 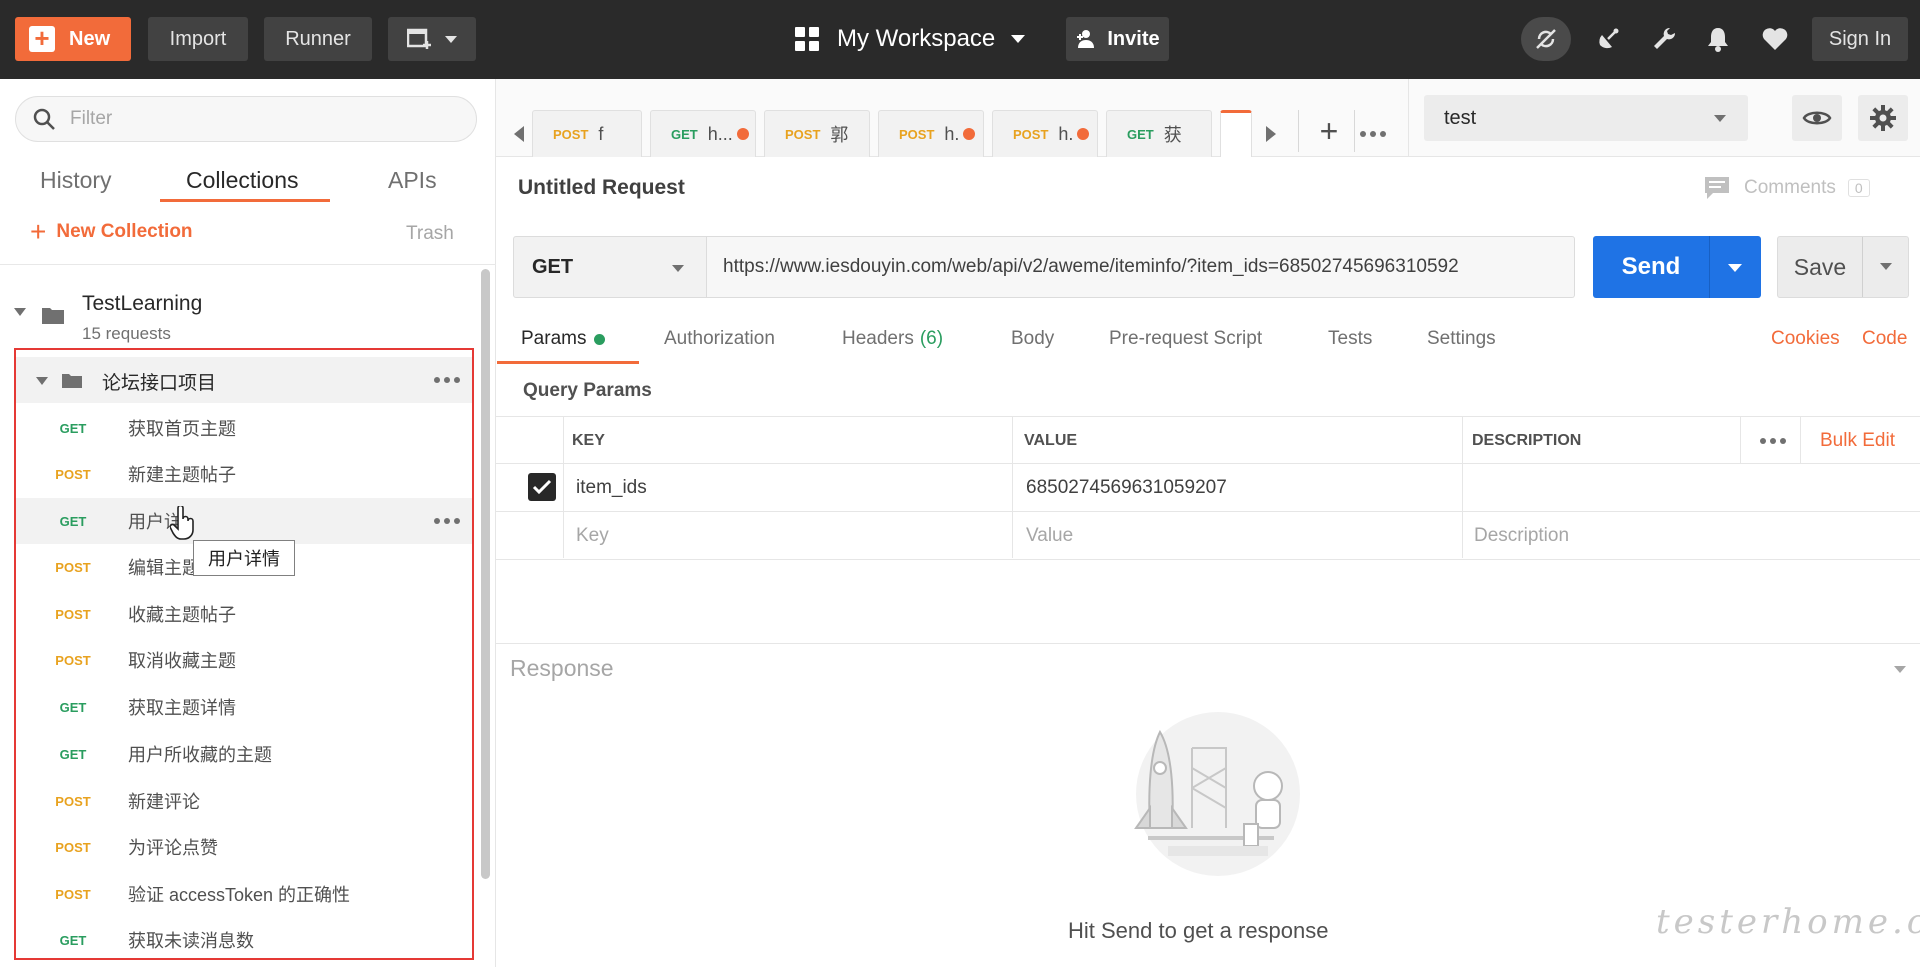 I want to click on bulk-edit-link: Bulk Edit, so click(x=1857, y=441).